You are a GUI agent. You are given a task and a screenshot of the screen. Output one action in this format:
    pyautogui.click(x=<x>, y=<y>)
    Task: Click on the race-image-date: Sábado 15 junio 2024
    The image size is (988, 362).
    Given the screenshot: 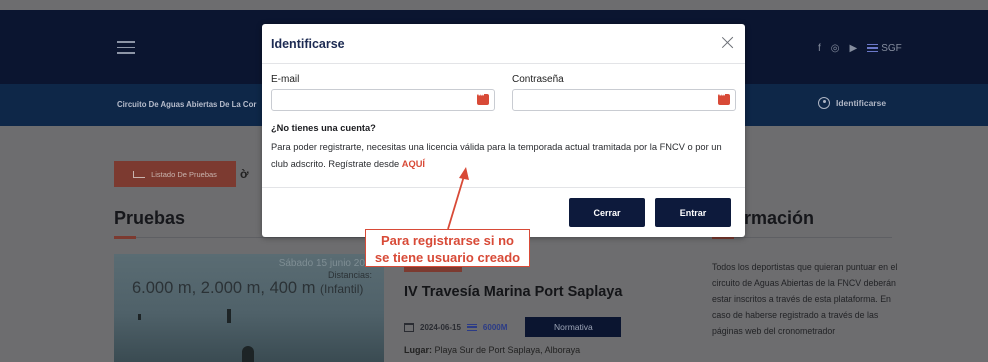 What is the action you would take?
    pyautogui.click(x=327, y=263)
    